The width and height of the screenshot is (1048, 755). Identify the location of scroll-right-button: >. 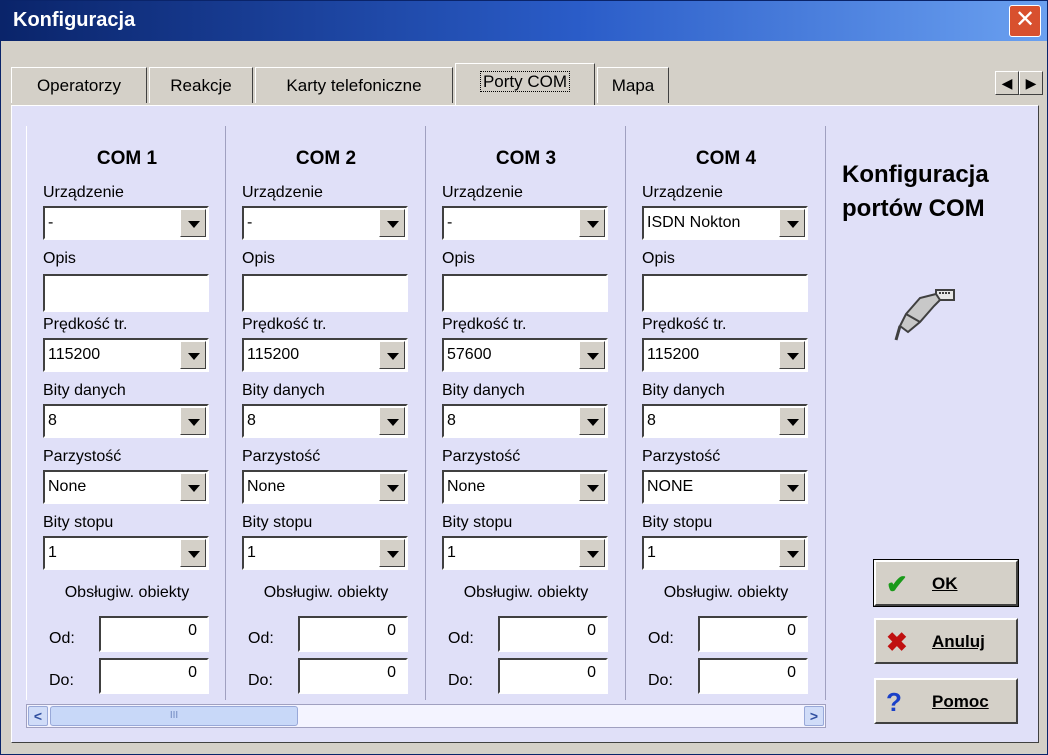
(814, 716).